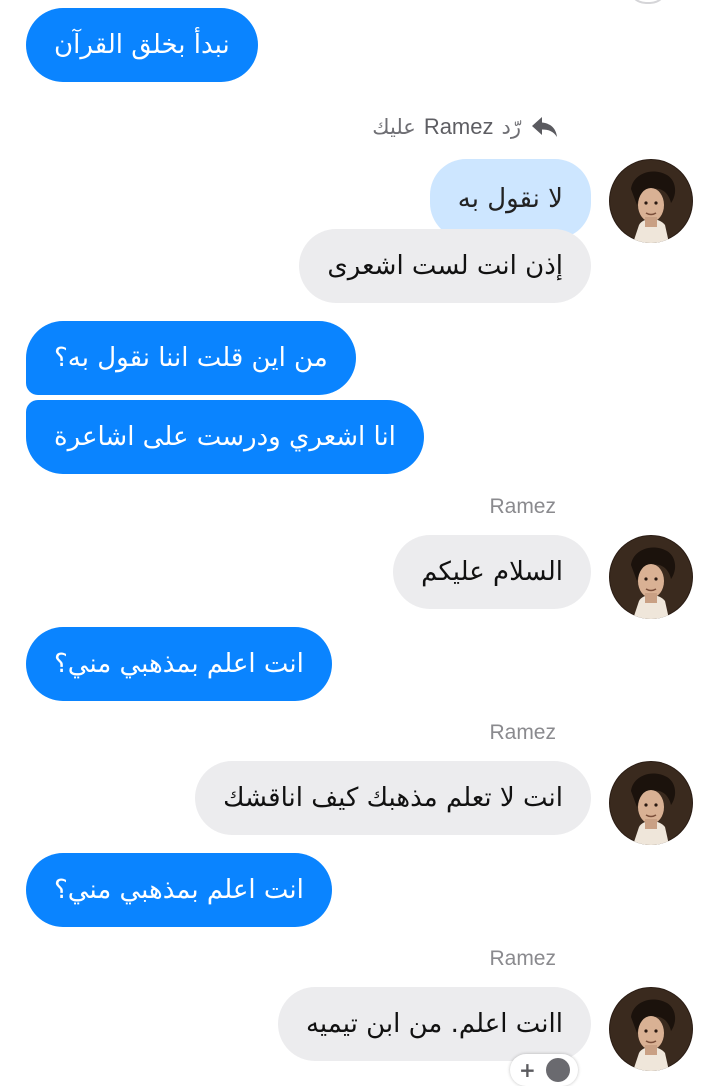 The image size is (719, 1086). What do you see at coordinates (558, 1070) in the screenshot?
I see `add-reaction-icon` at bounding box center [558, 1070].